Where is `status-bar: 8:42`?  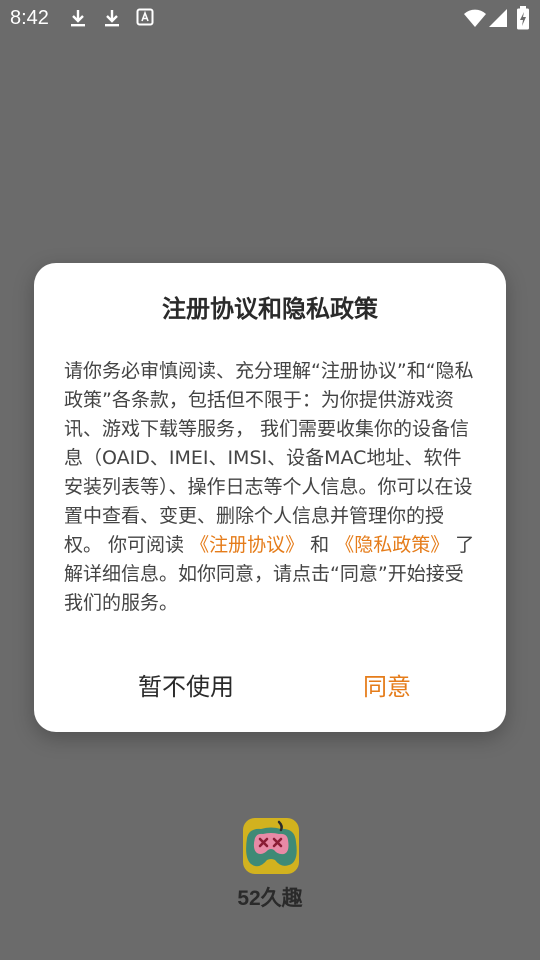
status-bar: 8:42 is located at coordinates (270, 18).